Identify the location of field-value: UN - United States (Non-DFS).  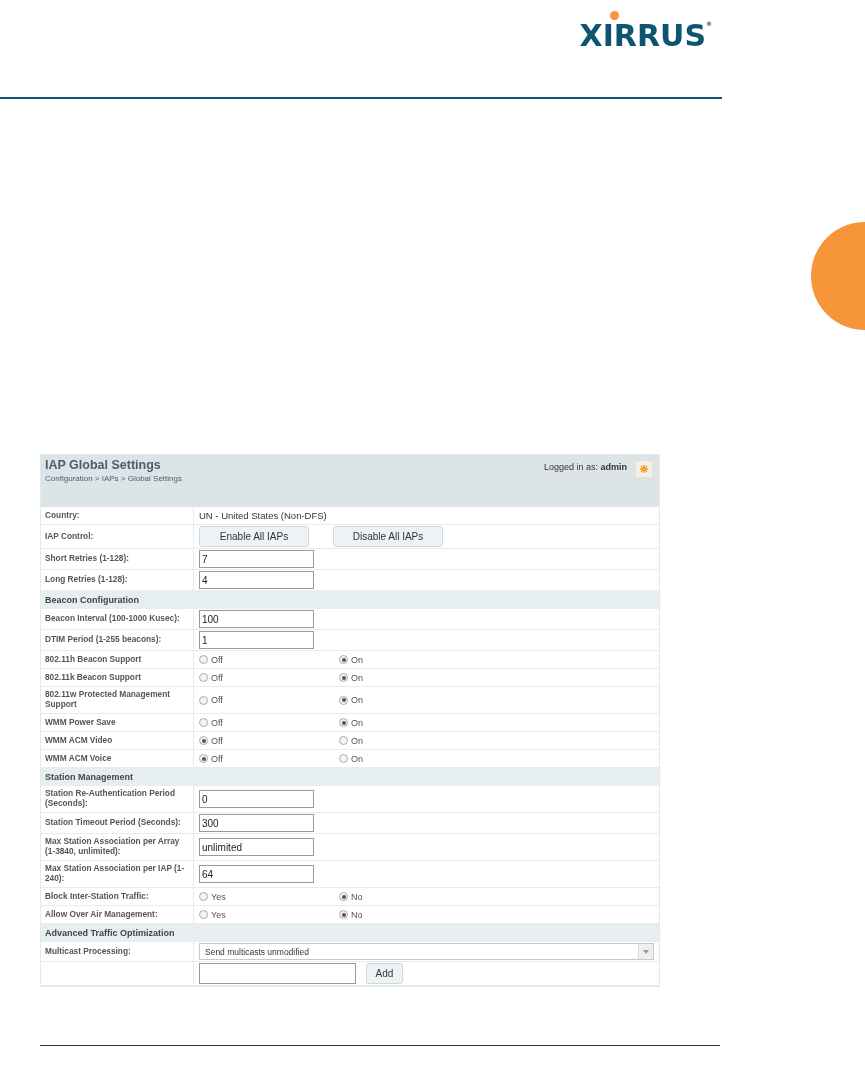
(263, 515).